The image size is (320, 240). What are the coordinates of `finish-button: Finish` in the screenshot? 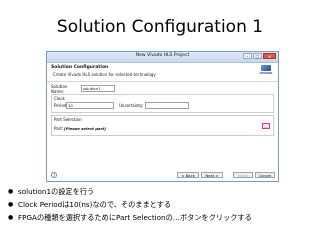 It's located at (243, 175).